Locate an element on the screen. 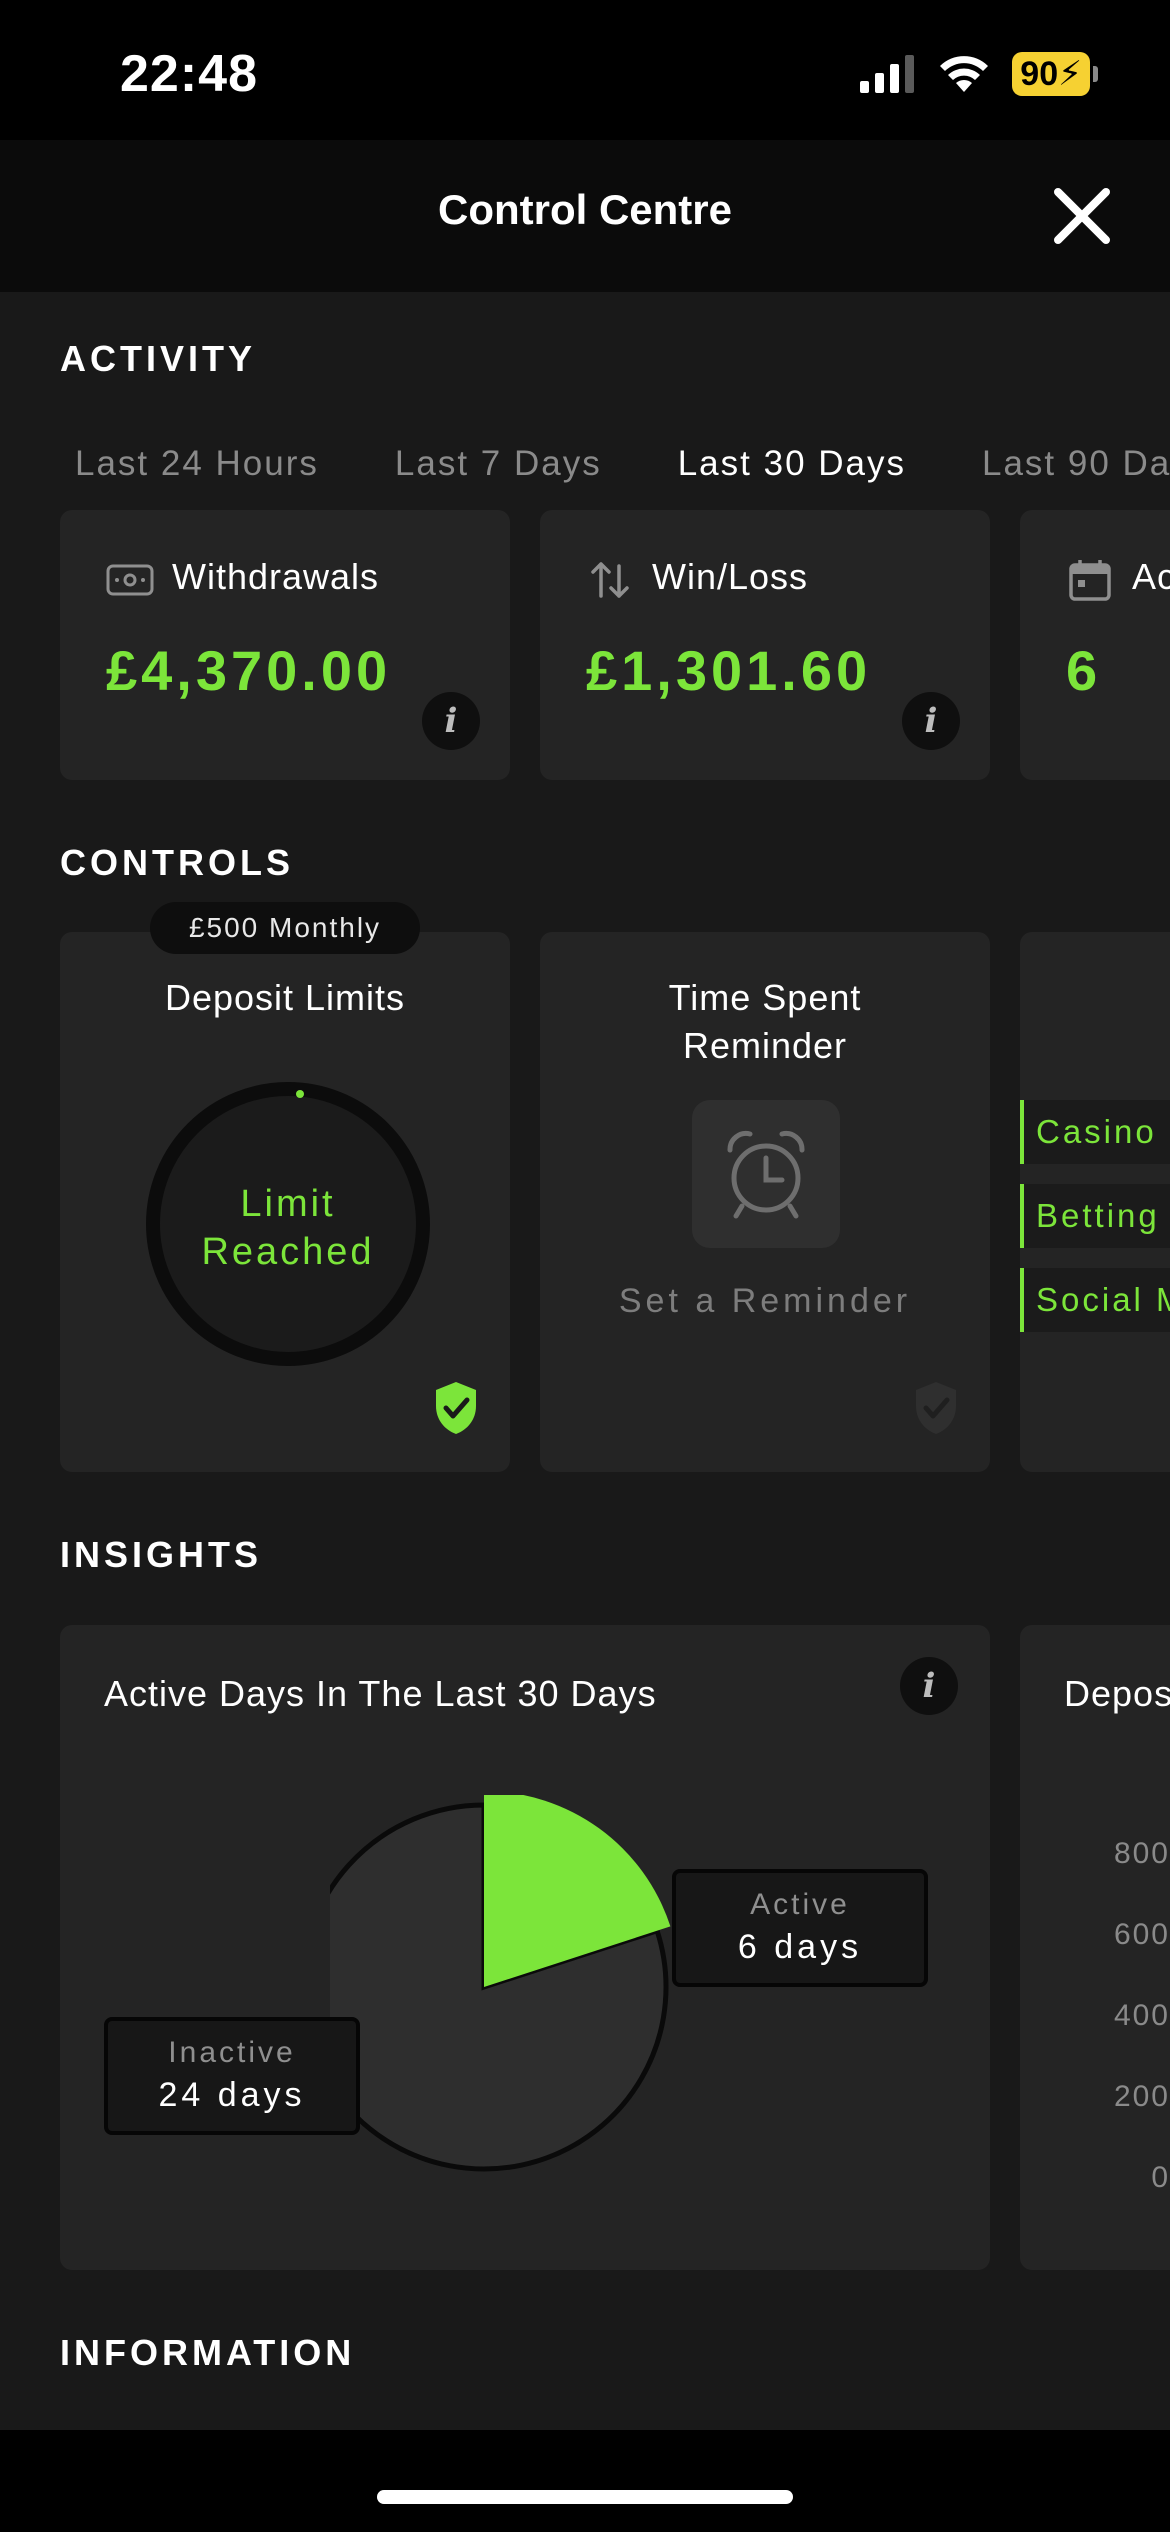 Image resolution: width=1170 pixels, height=2532 pixels. inactive-tooltip: Inactive 24 days is located at coordinates (232, 2076).